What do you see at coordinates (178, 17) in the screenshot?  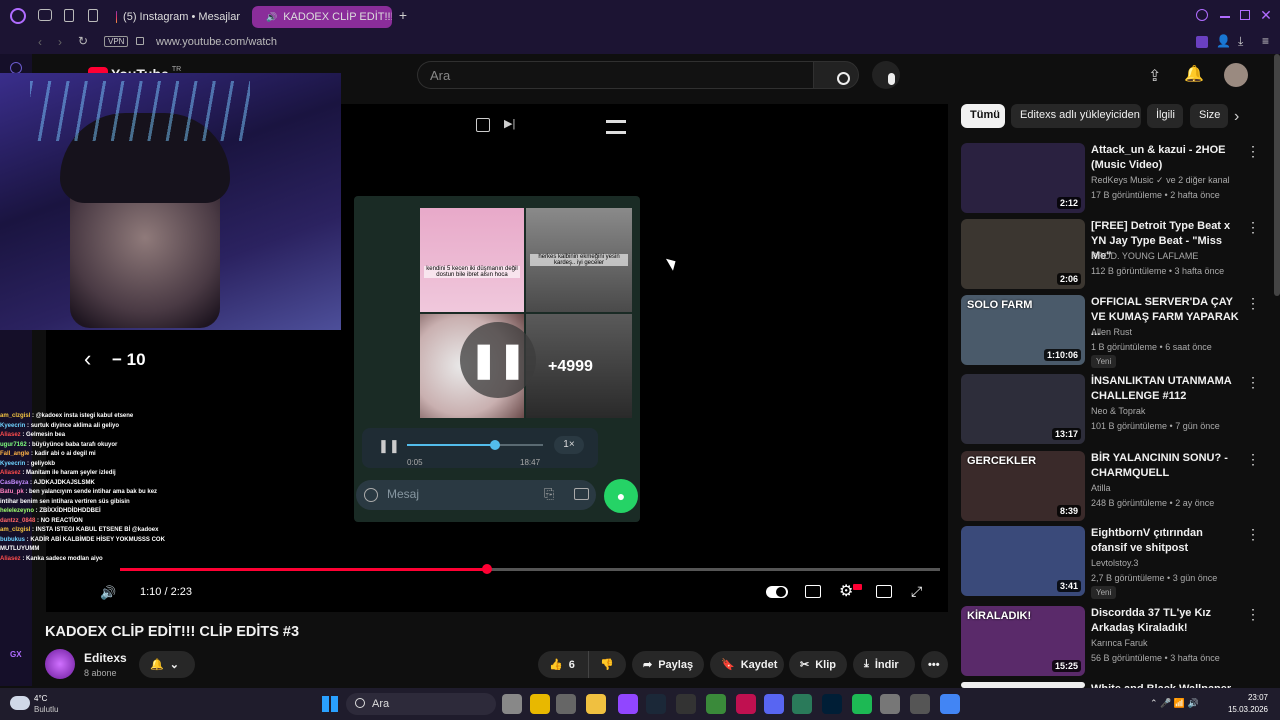 I see `tab-instagram: (5) Instagram • Mesajlar` at bounding box center [178, 17].